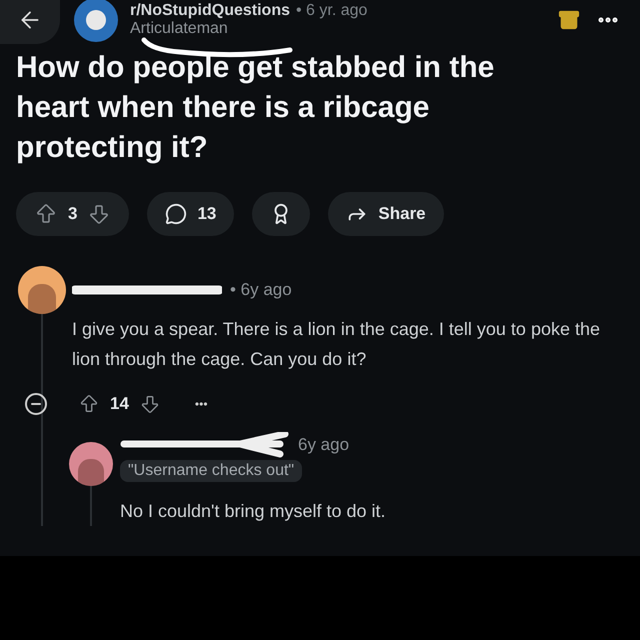  What do you see at coordinates (201, 404) in the screenshot?
I see `more-button: •••` at bounding box center [201, 404].